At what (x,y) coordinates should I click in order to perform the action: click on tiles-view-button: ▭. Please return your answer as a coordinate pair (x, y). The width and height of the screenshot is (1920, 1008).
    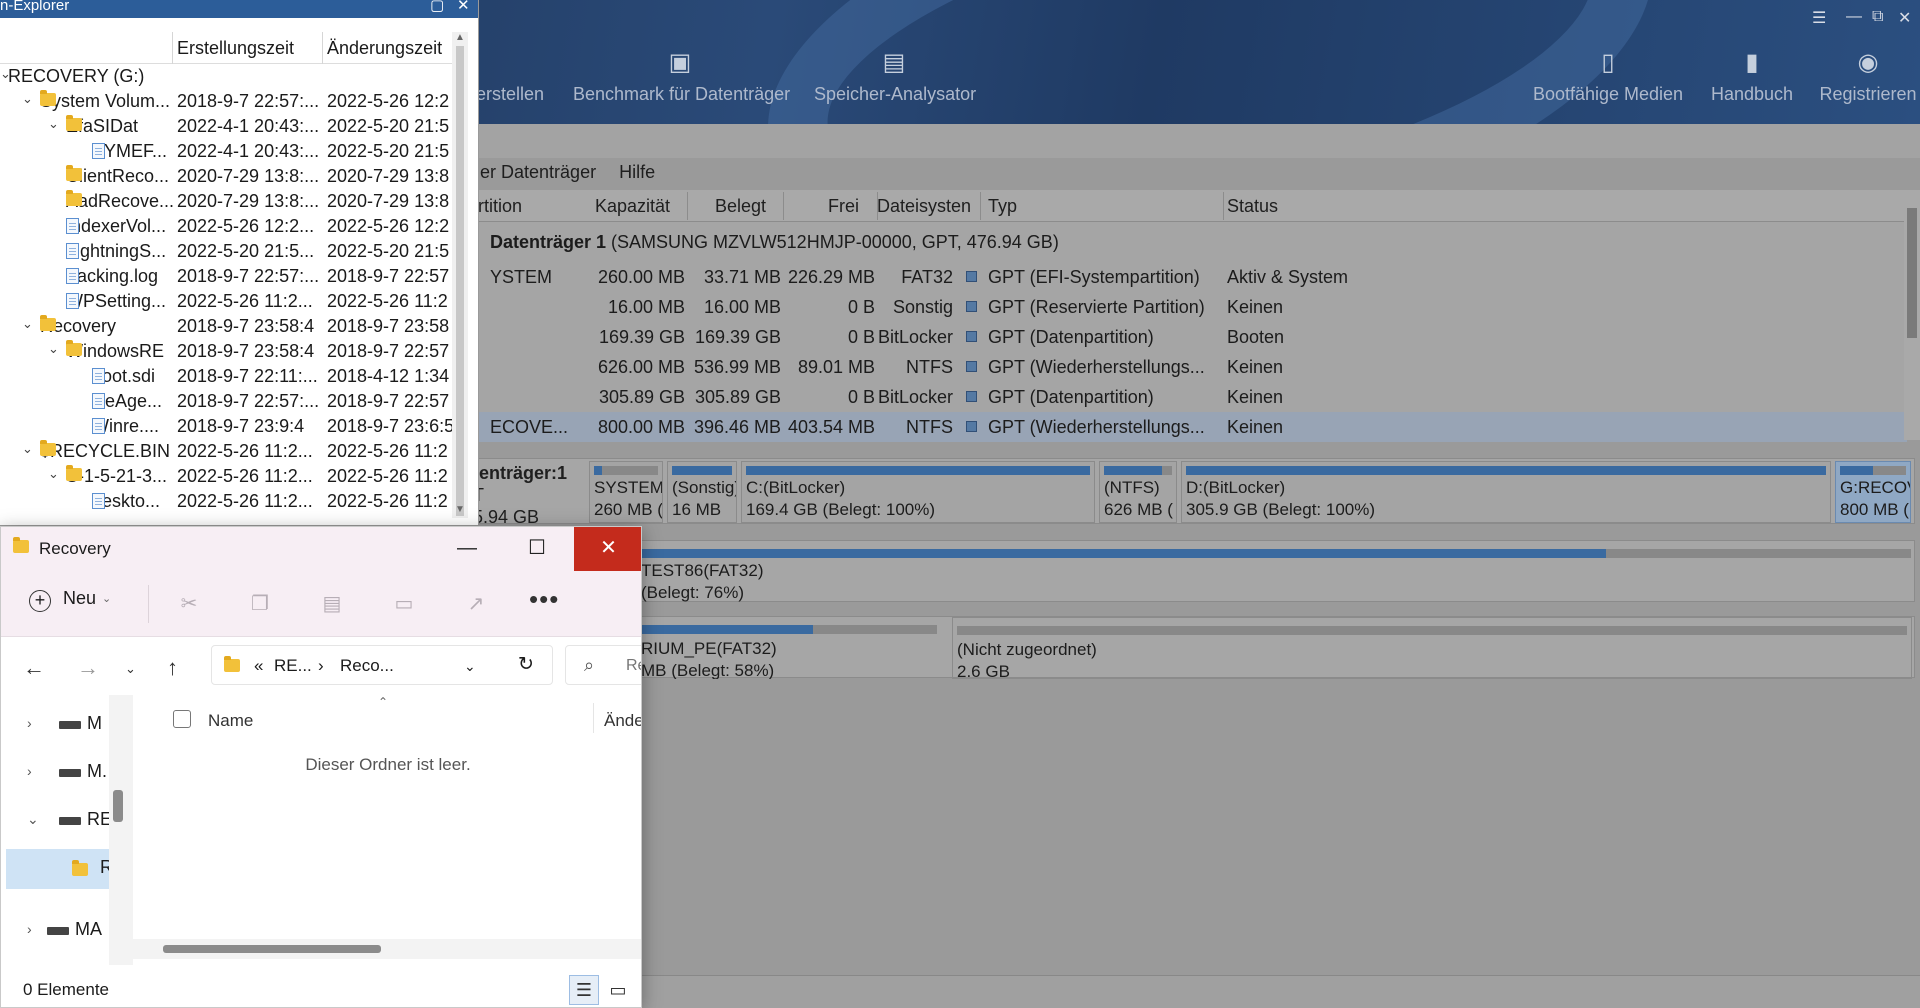
    Looking at the image, I should click on (618, 990).